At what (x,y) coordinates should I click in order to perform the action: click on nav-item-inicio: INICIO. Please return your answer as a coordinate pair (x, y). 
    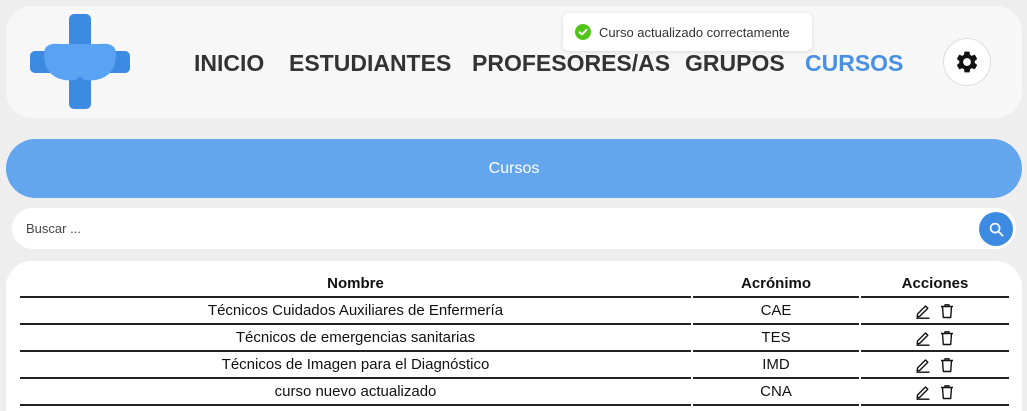
    Looking at the image, I should click on (229, 63).